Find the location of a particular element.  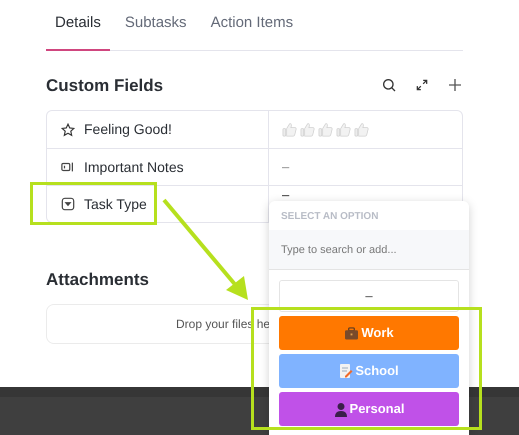

tab: Subtasks is located at coordinates (156, 30).